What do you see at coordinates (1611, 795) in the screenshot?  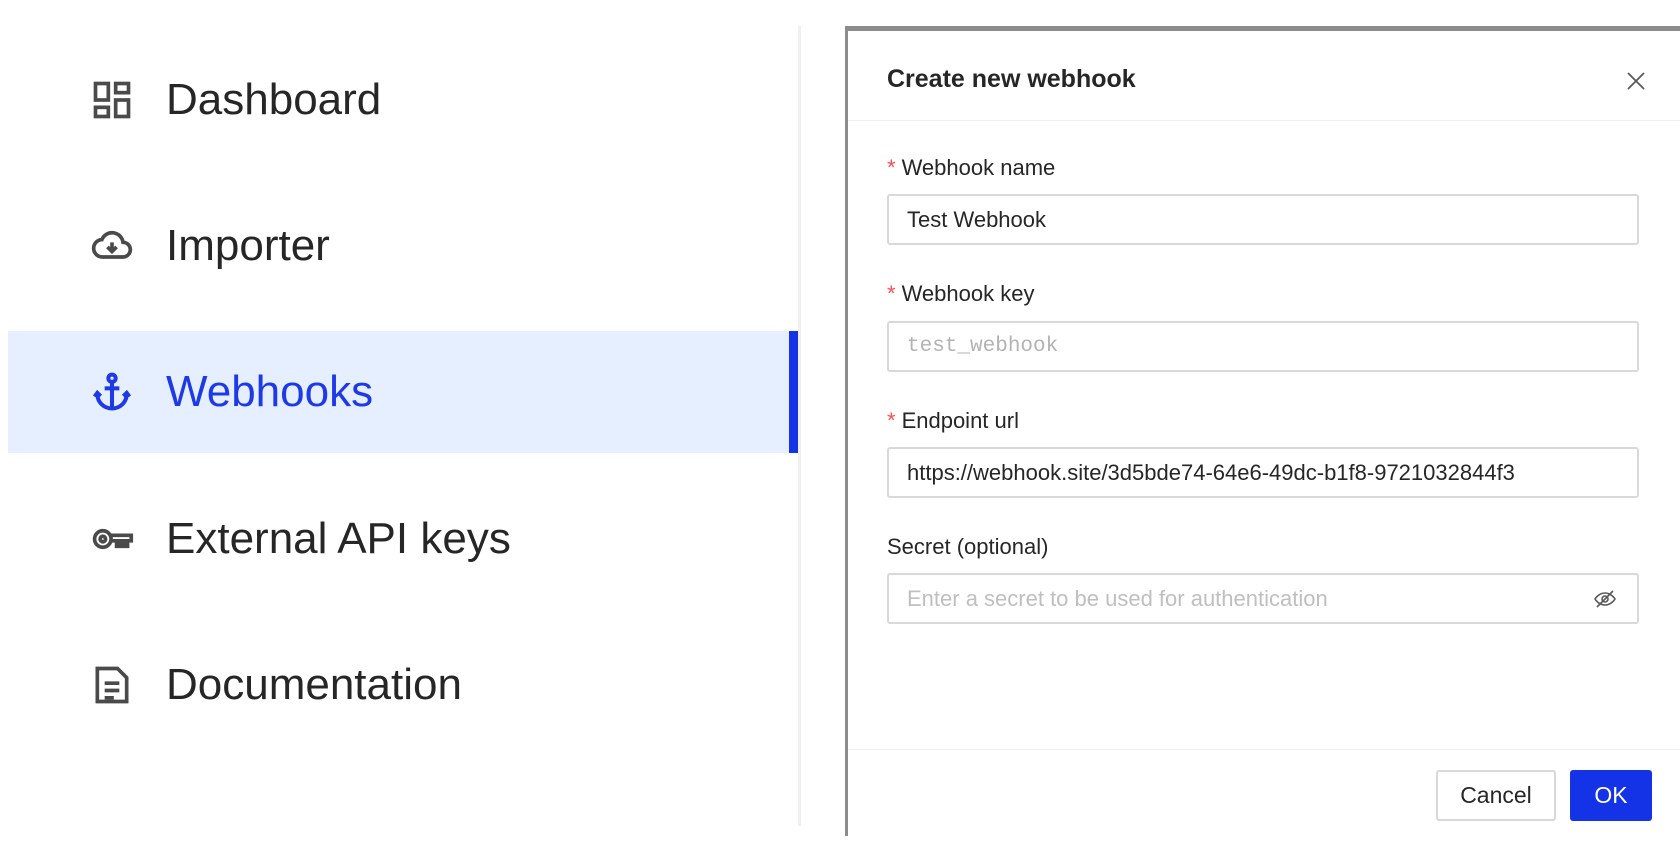 I see `ok-button: OK` at bounding box center [1611, 795].